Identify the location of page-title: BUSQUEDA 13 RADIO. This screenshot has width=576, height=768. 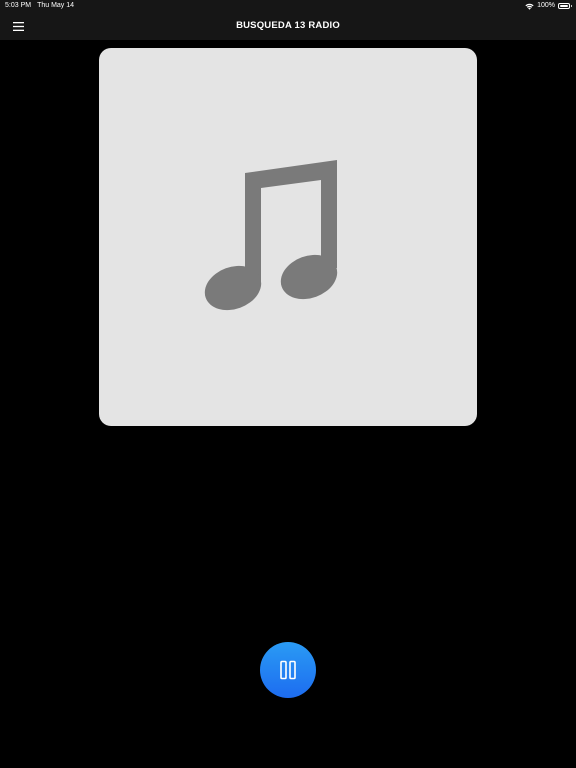
(288, 25).